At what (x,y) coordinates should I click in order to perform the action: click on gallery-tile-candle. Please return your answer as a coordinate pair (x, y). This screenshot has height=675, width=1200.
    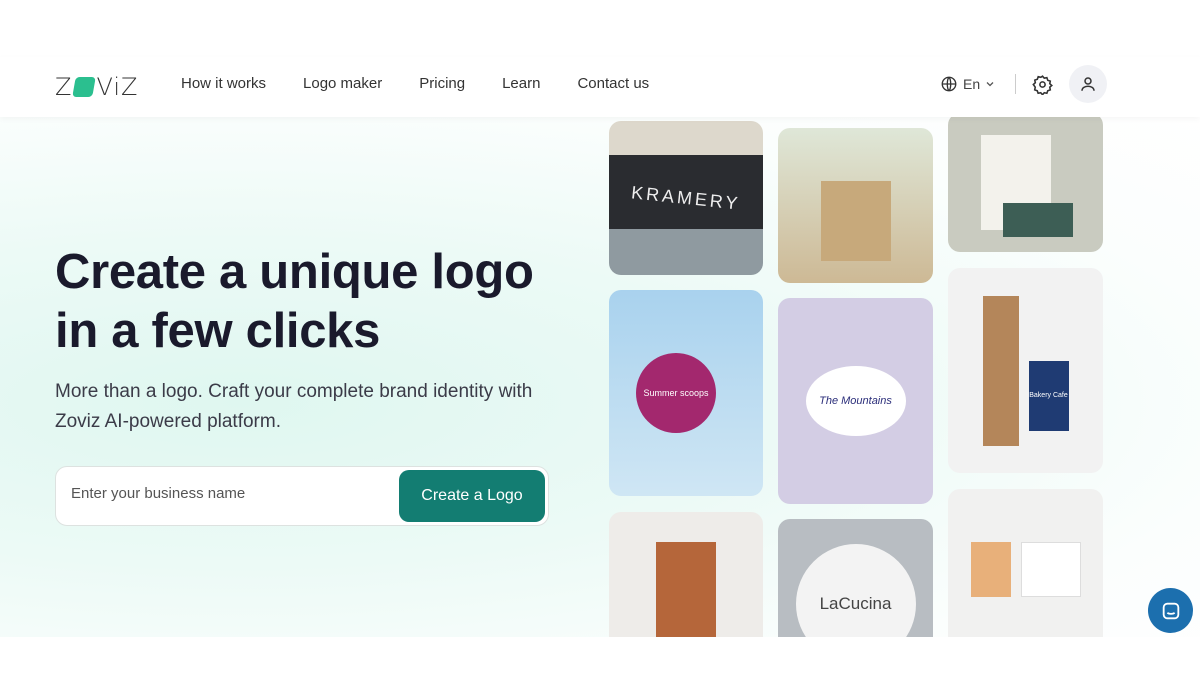
    Looking at the image, I should click on (1025, 563).